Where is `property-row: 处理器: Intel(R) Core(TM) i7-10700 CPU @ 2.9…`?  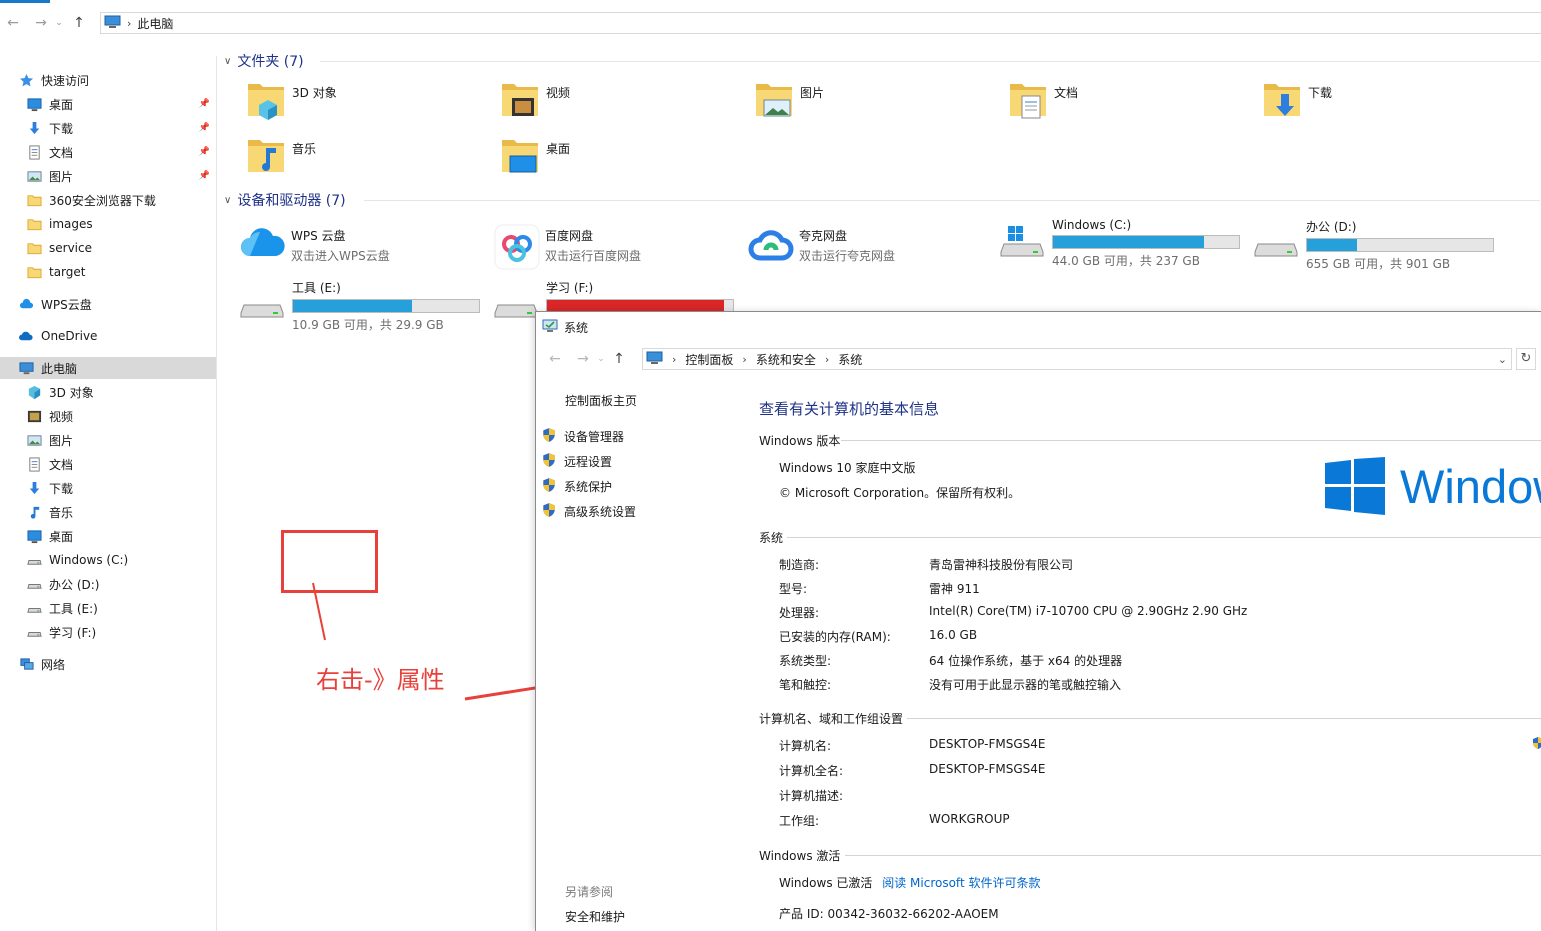
property-row: 处理器: Intel(R) Core(TM) i7-10700 CPU @ 2.9… is located at coordinates (1013, 612).